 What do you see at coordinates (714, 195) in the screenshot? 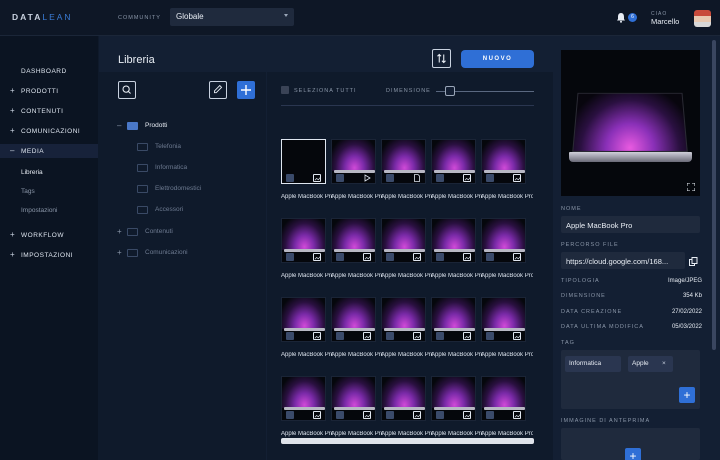
I see `vertical-scrollbar` at bounding box center [714, 195].